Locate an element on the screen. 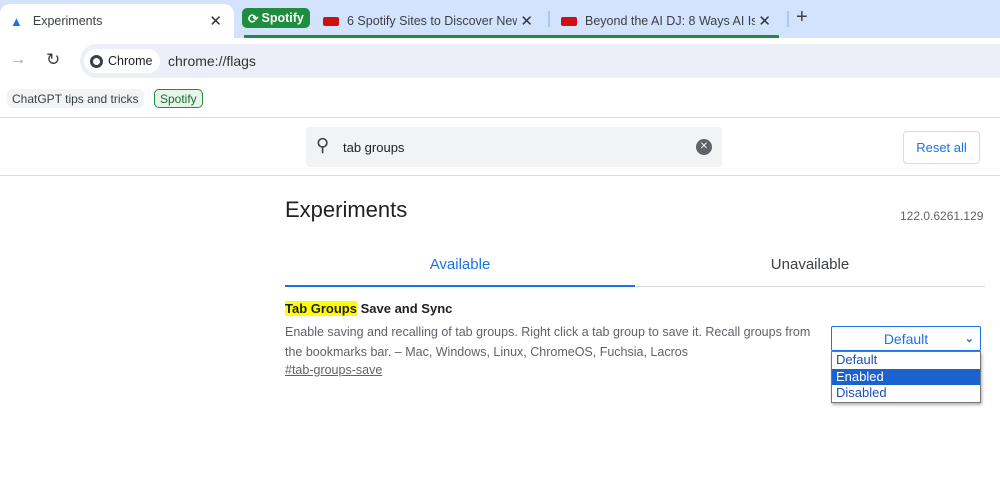  url-text: chrome://flags is located at coordinates (212, 61).